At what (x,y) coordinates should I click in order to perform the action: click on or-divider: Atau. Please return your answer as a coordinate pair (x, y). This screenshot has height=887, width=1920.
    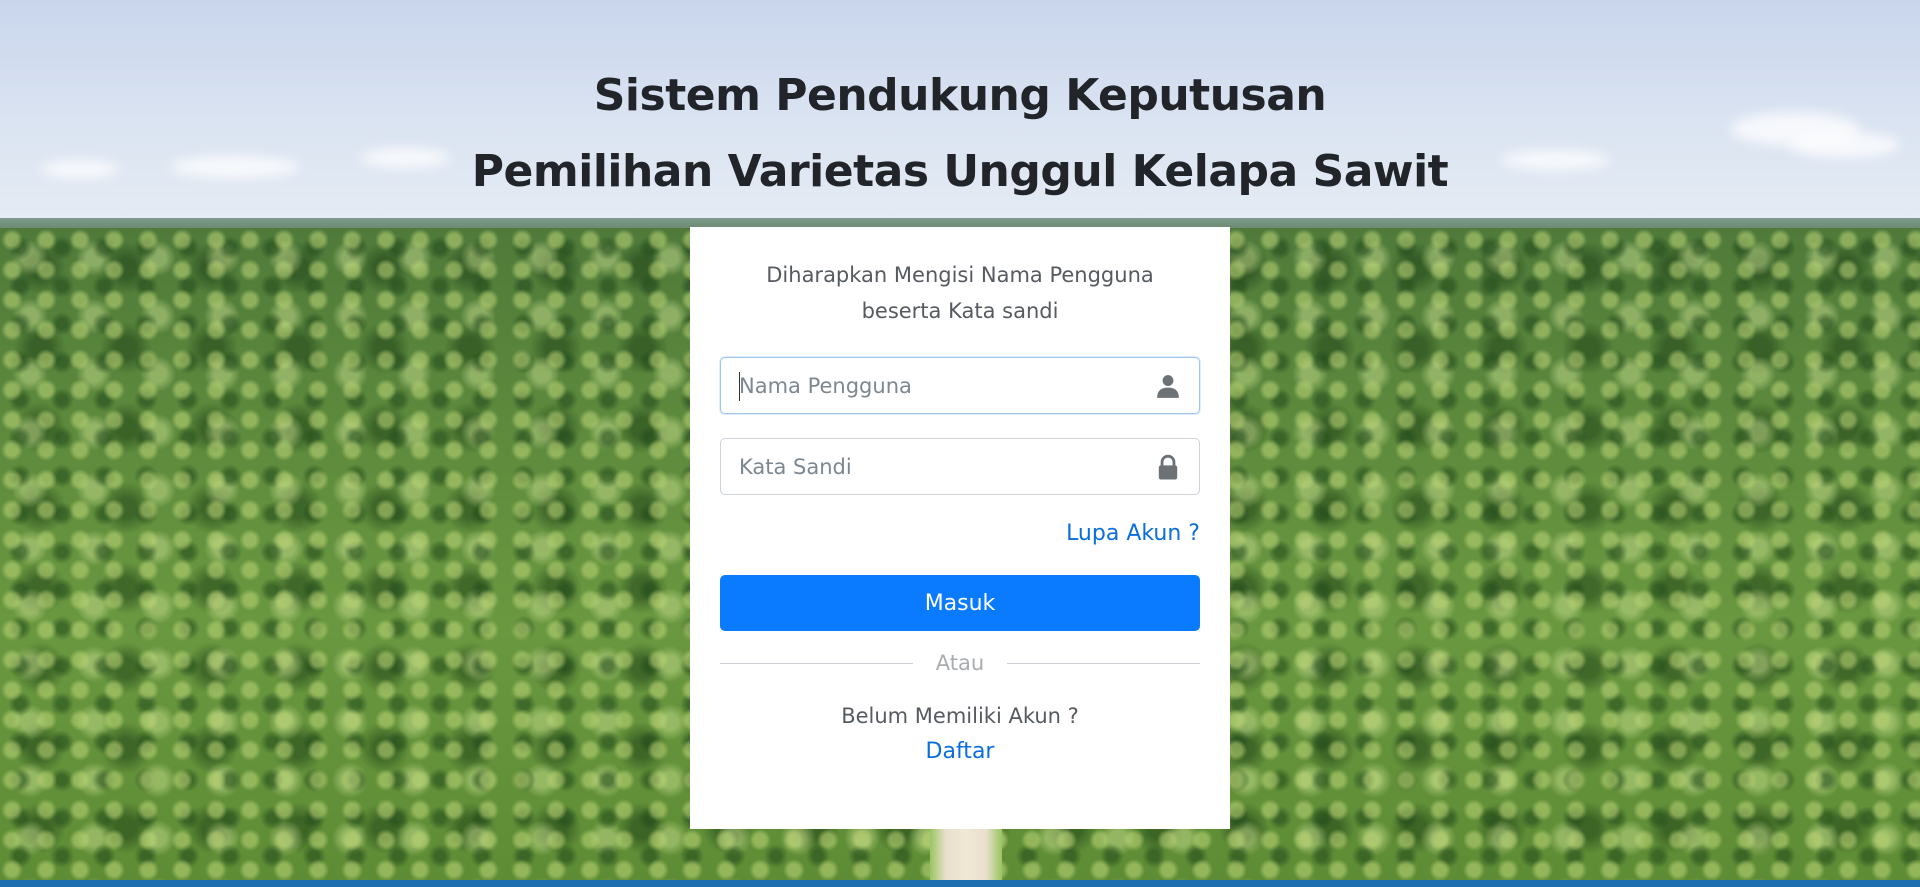
    Looking at the image, I should click on (960, 663).